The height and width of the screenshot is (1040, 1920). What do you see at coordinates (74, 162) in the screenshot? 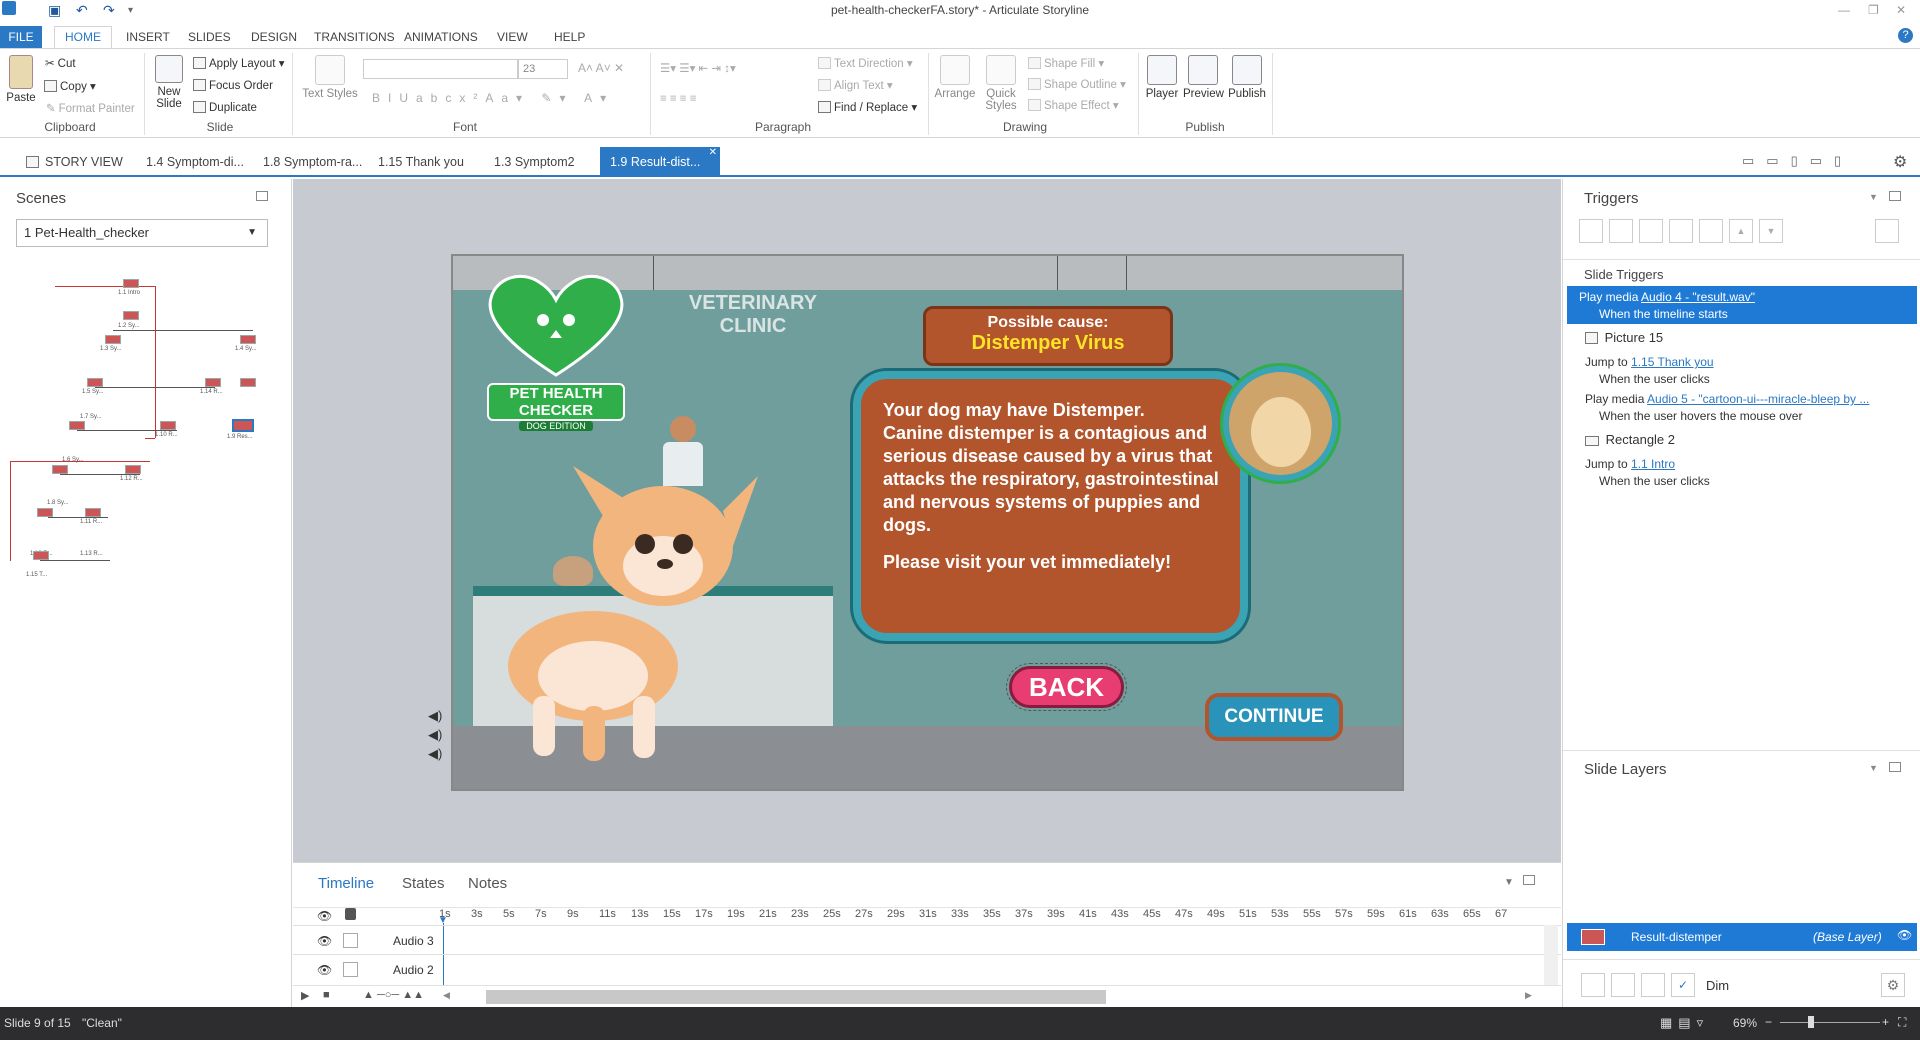
I see `tab-story-view: STORY VIEW` at bounding box center [74, 162].